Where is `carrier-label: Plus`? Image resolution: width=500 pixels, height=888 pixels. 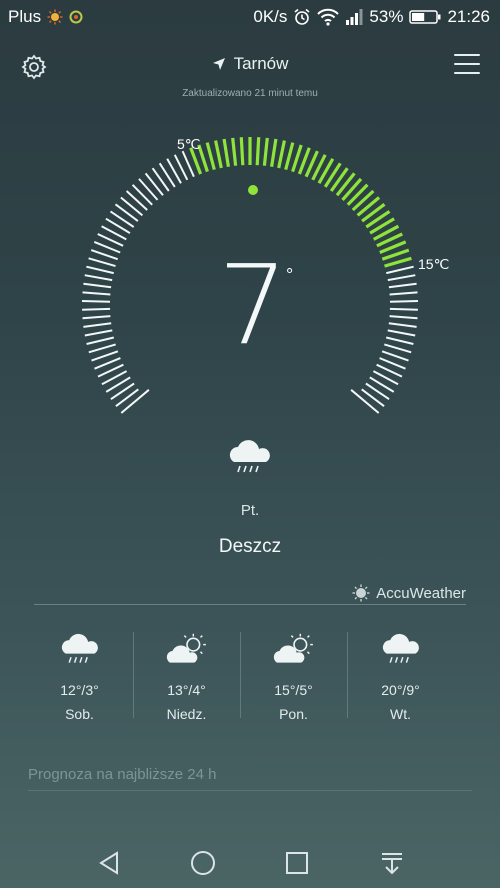
carrier-label: Plus is located at coordinates (25, 16).